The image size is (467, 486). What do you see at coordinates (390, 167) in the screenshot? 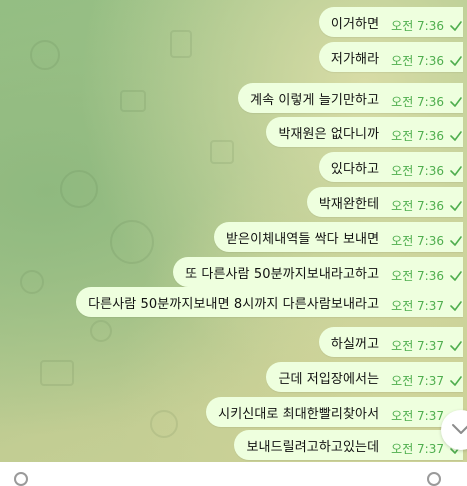
I see `message-bubble: 있다하고 오전 7:36` at bounding box center [390, 167].